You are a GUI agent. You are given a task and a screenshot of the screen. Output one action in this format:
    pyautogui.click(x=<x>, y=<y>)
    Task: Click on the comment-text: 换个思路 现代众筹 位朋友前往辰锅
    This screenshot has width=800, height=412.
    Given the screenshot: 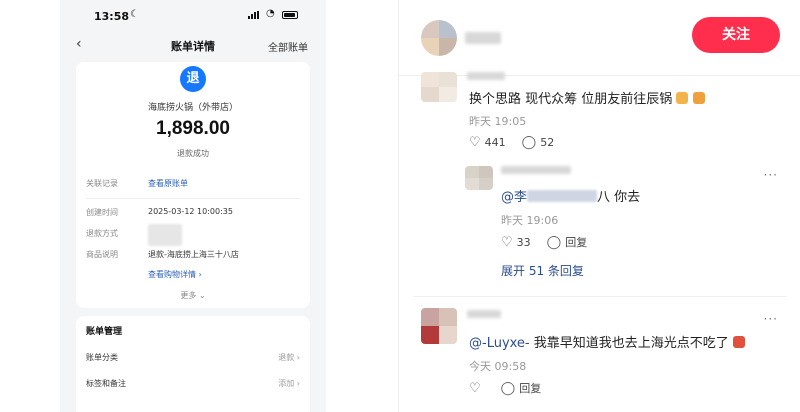 What is the action you would take?
    pyautogui.click(x=587, y=97)
    